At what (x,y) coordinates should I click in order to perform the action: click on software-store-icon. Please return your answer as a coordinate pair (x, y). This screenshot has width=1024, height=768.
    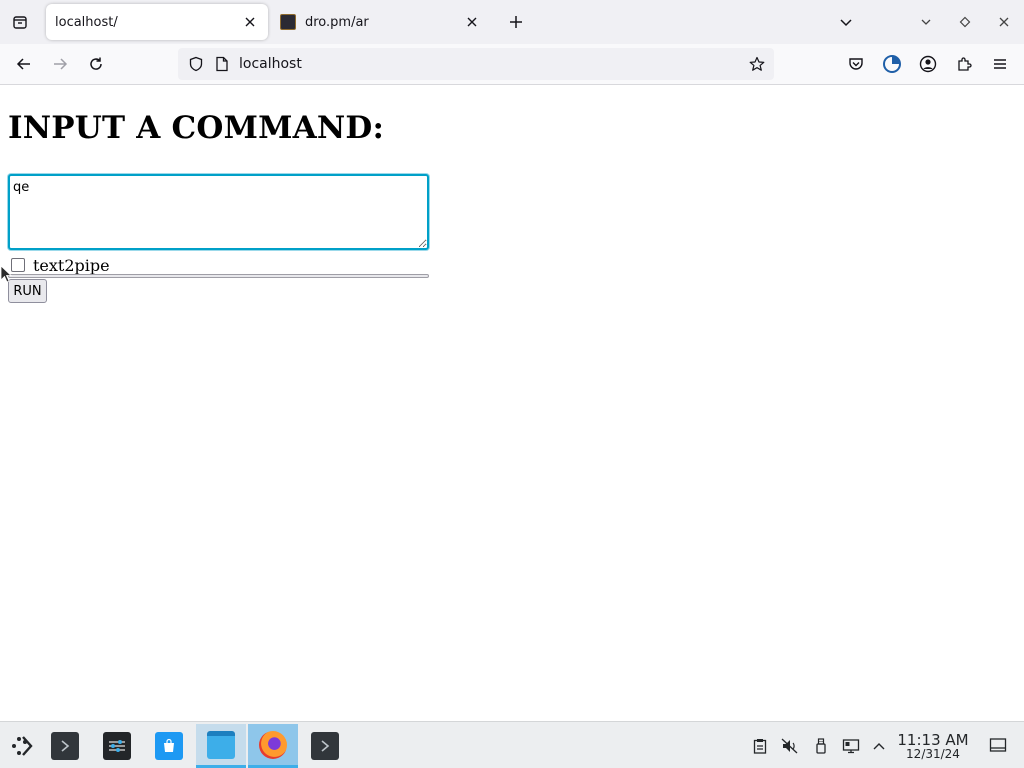
    Looking at the image, I should click on (169, 746).